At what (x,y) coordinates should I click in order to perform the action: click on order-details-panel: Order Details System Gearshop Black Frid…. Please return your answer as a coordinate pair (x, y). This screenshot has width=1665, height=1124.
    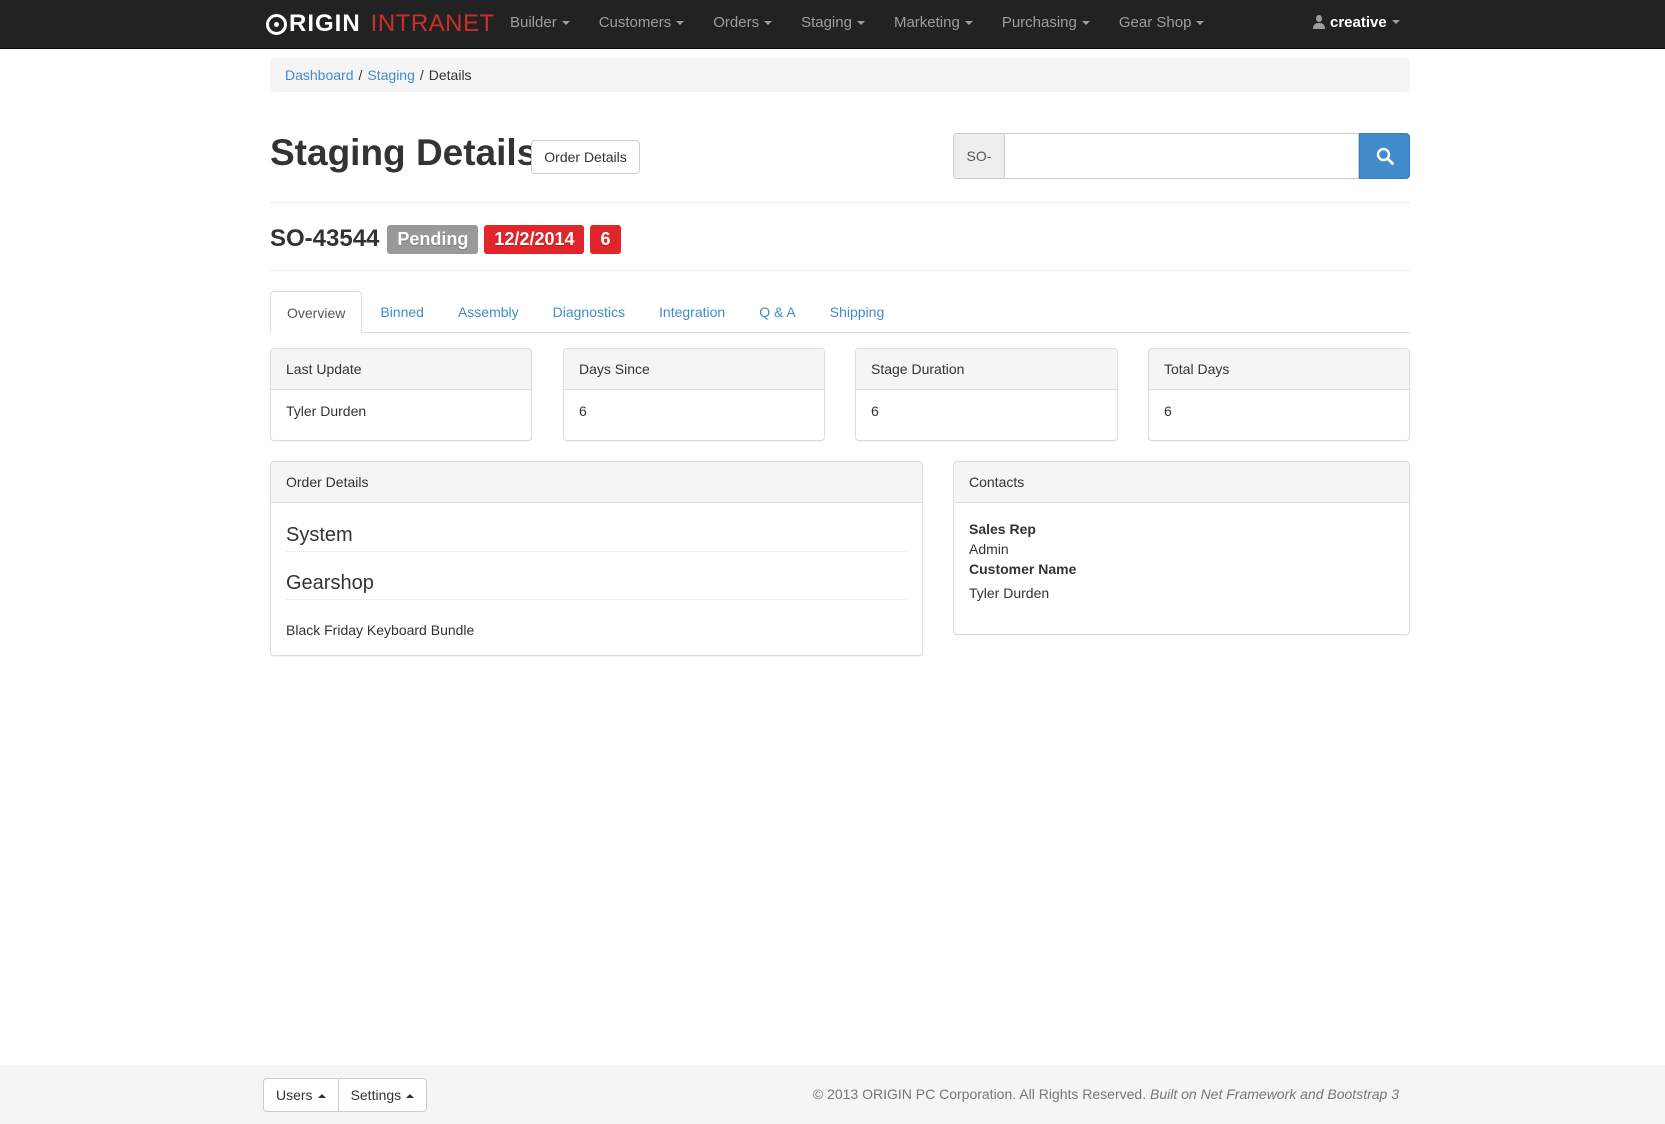
    Looking at the image, I should click on (596, 558).